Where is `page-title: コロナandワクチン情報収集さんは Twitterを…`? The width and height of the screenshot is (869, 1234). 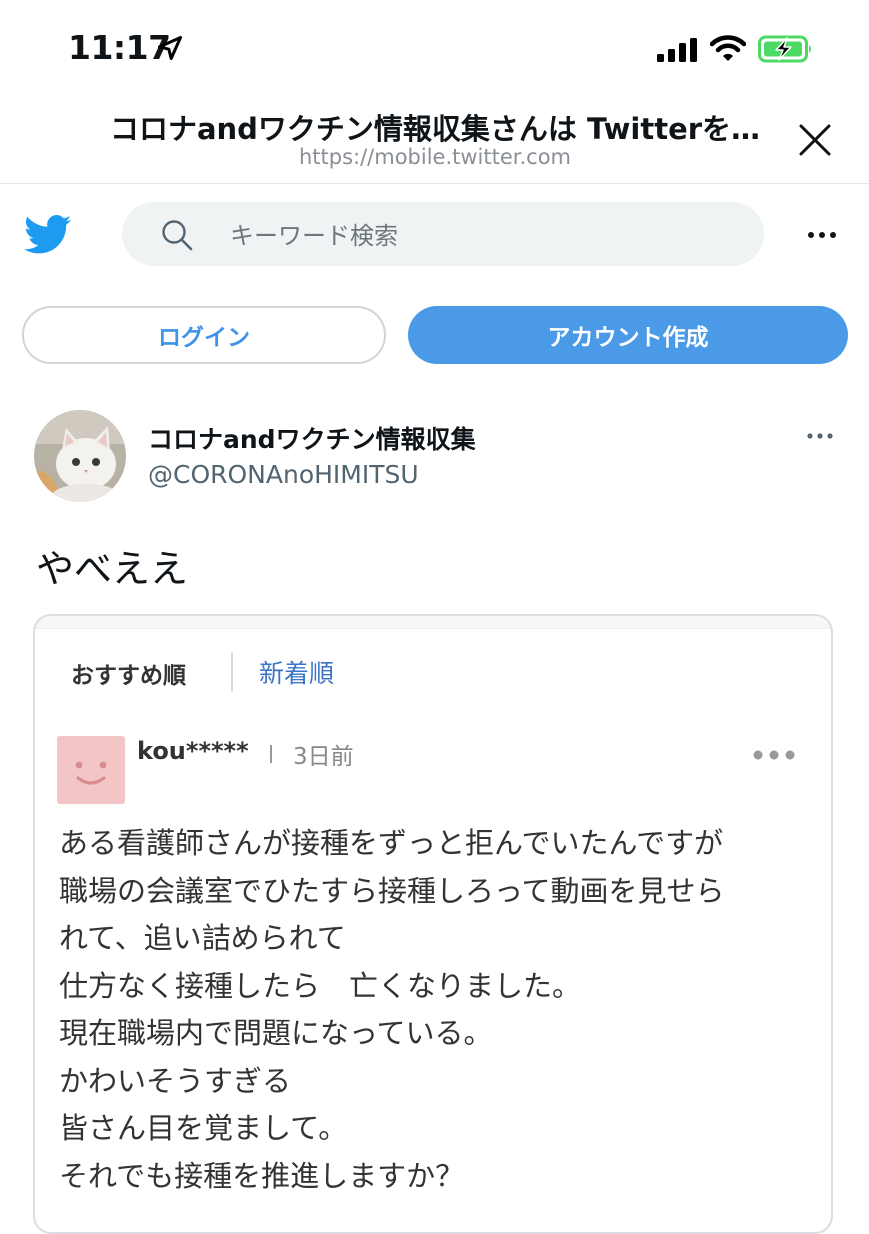
page-title: コロナandワクチン情報収集さんは Twitterを… is located at coordinates (435, 129).